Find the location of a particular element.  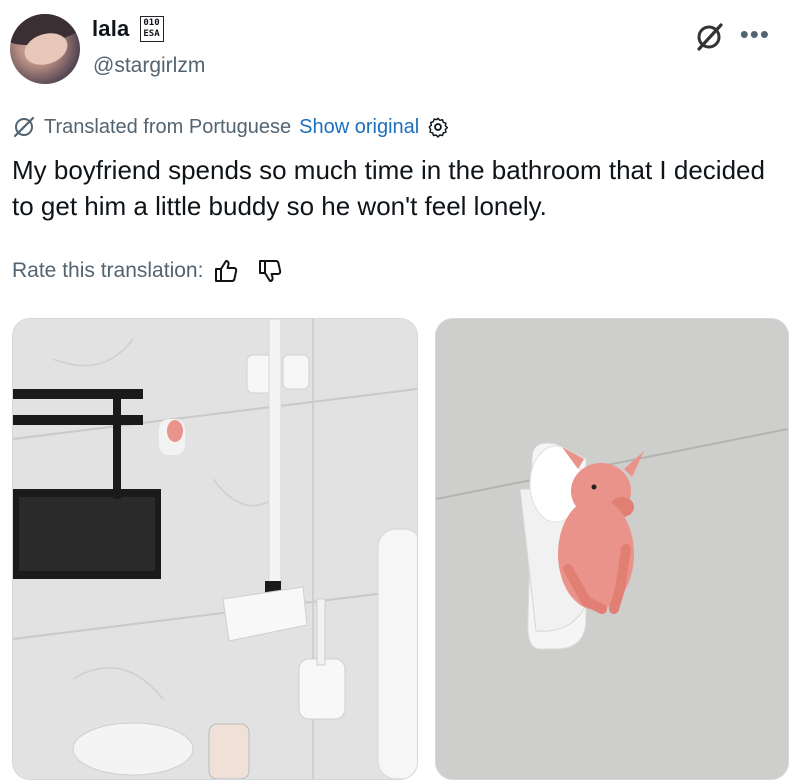

x-logo-icon is located at coordinates (709, 37).